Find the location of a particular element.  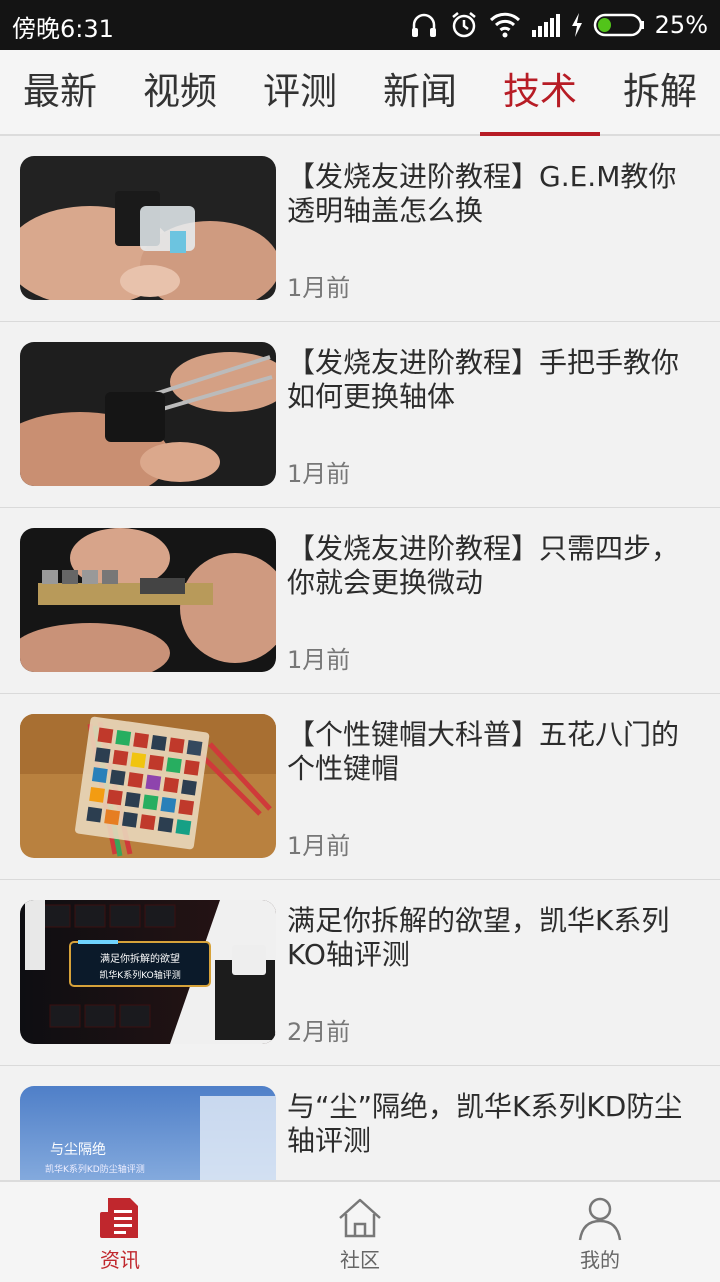

article-thumbnail: 与尘隔绝 凯华K系列KD防尘轴评测 is located at coordinates (148, 1133).